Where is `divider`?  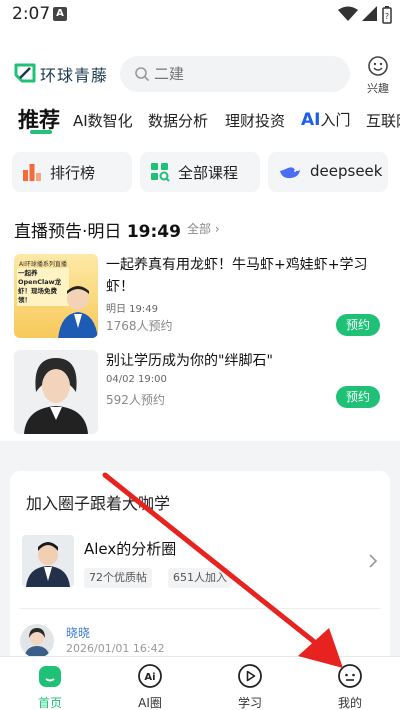
divider is located at coordinates (200, 608).